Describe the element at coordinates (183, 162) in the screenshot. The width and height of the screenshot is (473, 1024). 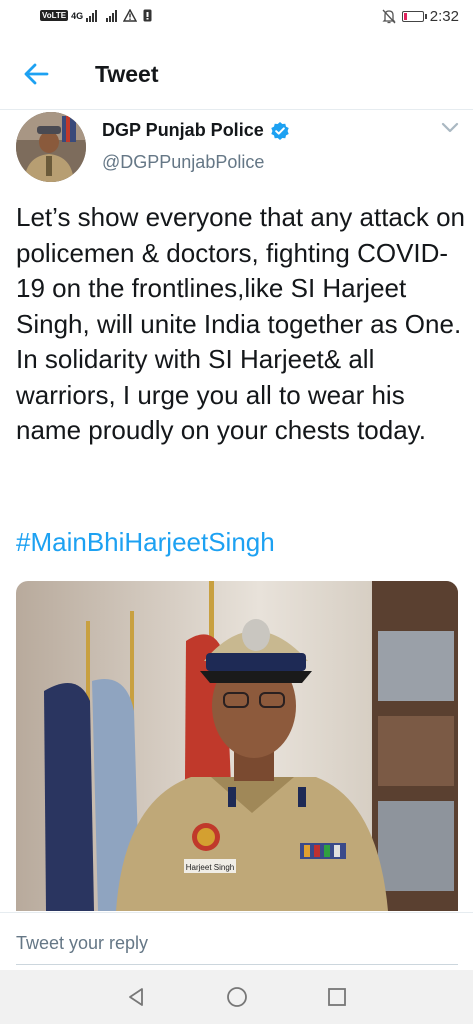
I see `author-handle: @DGPPunjabPolice` at that location.